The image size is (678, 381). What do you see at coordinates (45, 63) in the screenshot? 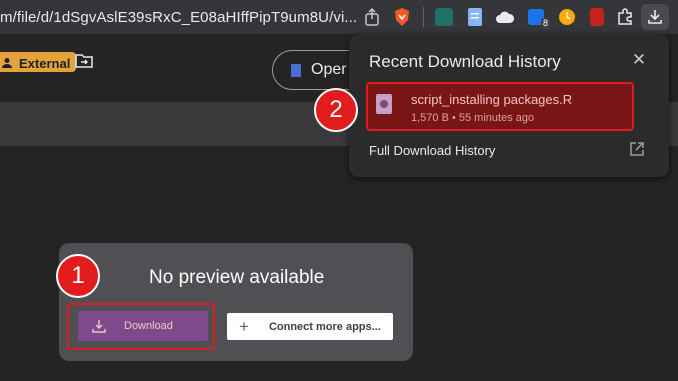
I see `external-label: External` at bounding box center [45, 63].